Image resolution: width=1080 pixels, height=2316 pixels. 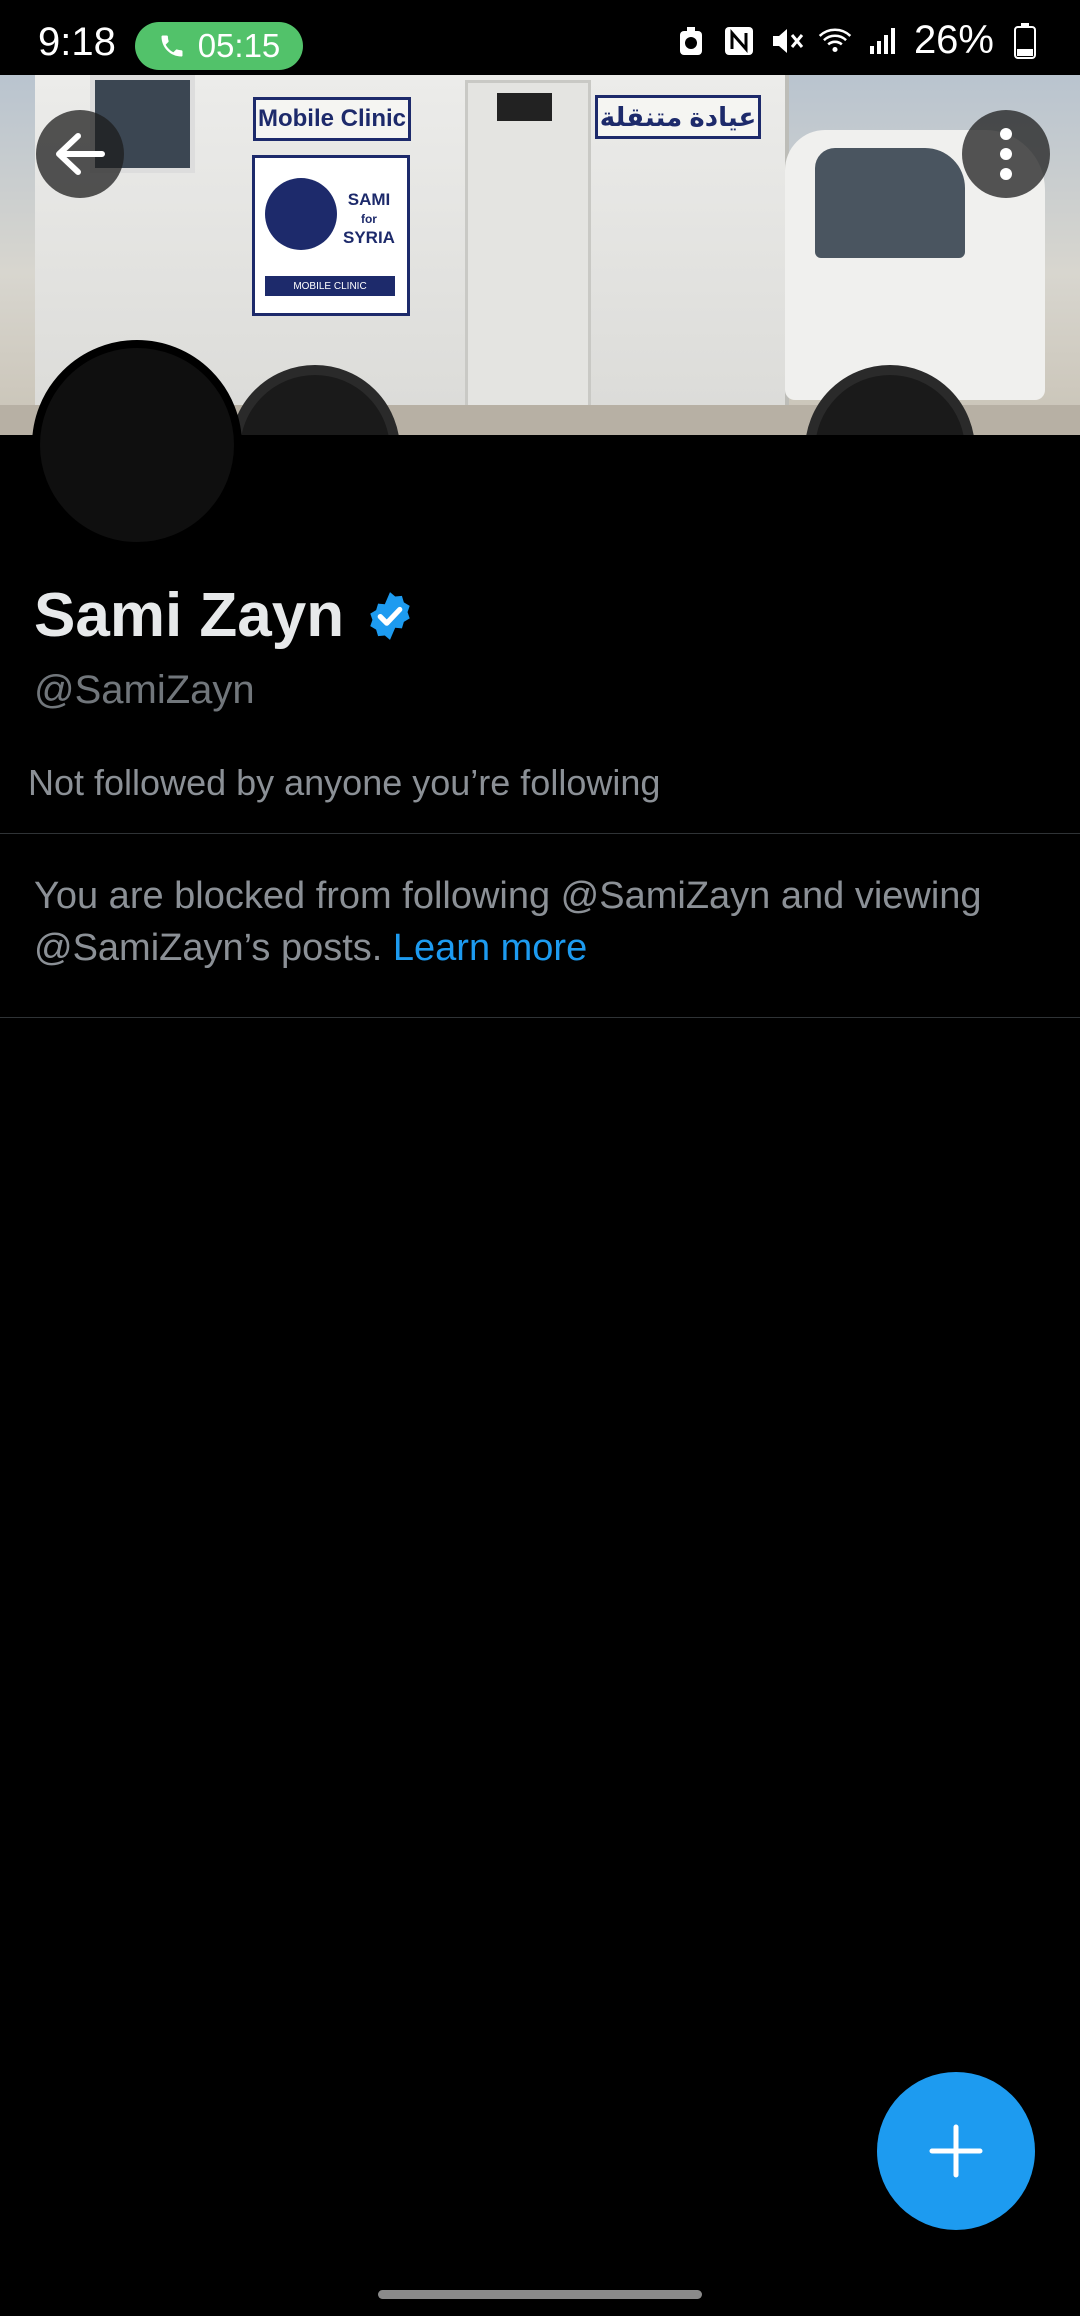 I want to click on truck-door, so click(x=528, y=245).